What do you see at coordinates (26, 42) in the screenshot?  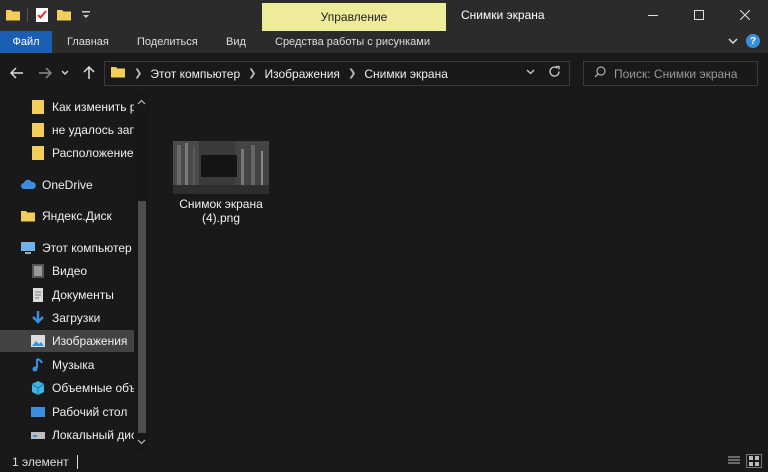 I see `tab-file: Файл` at bounding box center [26, 42].